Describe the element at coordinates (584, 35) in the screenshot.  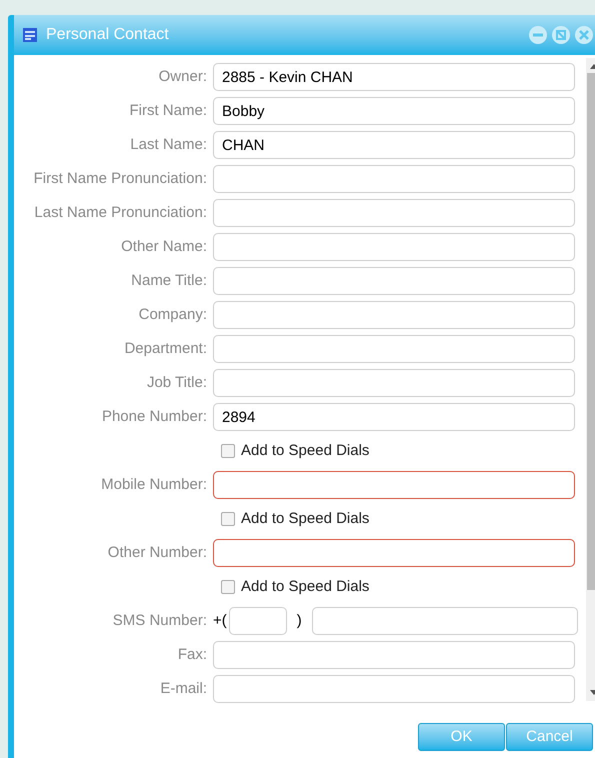
I see `close-icon` at that location.